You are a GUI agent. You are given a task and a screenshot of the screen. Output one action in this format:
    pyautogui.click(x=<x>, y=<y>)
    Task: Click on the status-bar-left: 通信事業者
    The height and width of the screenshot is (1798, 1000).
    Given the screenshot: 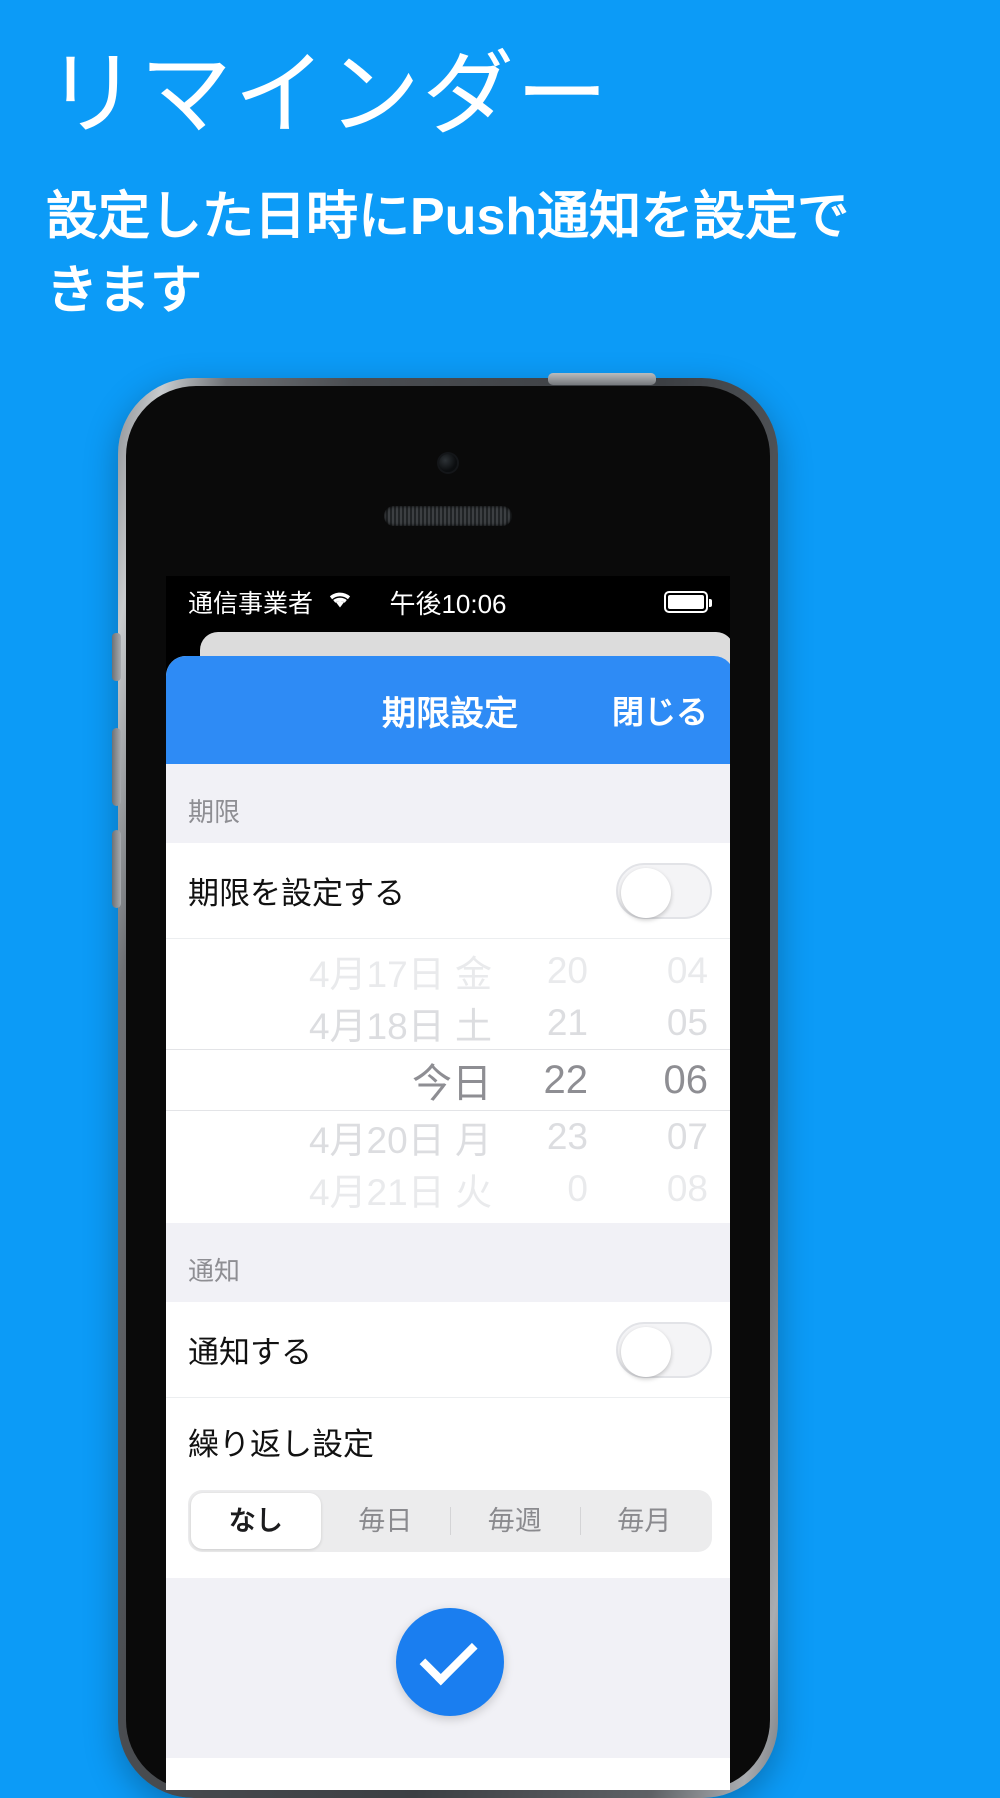 What is the action you would take?
    pyautogui.click(x=271, y=602)
    